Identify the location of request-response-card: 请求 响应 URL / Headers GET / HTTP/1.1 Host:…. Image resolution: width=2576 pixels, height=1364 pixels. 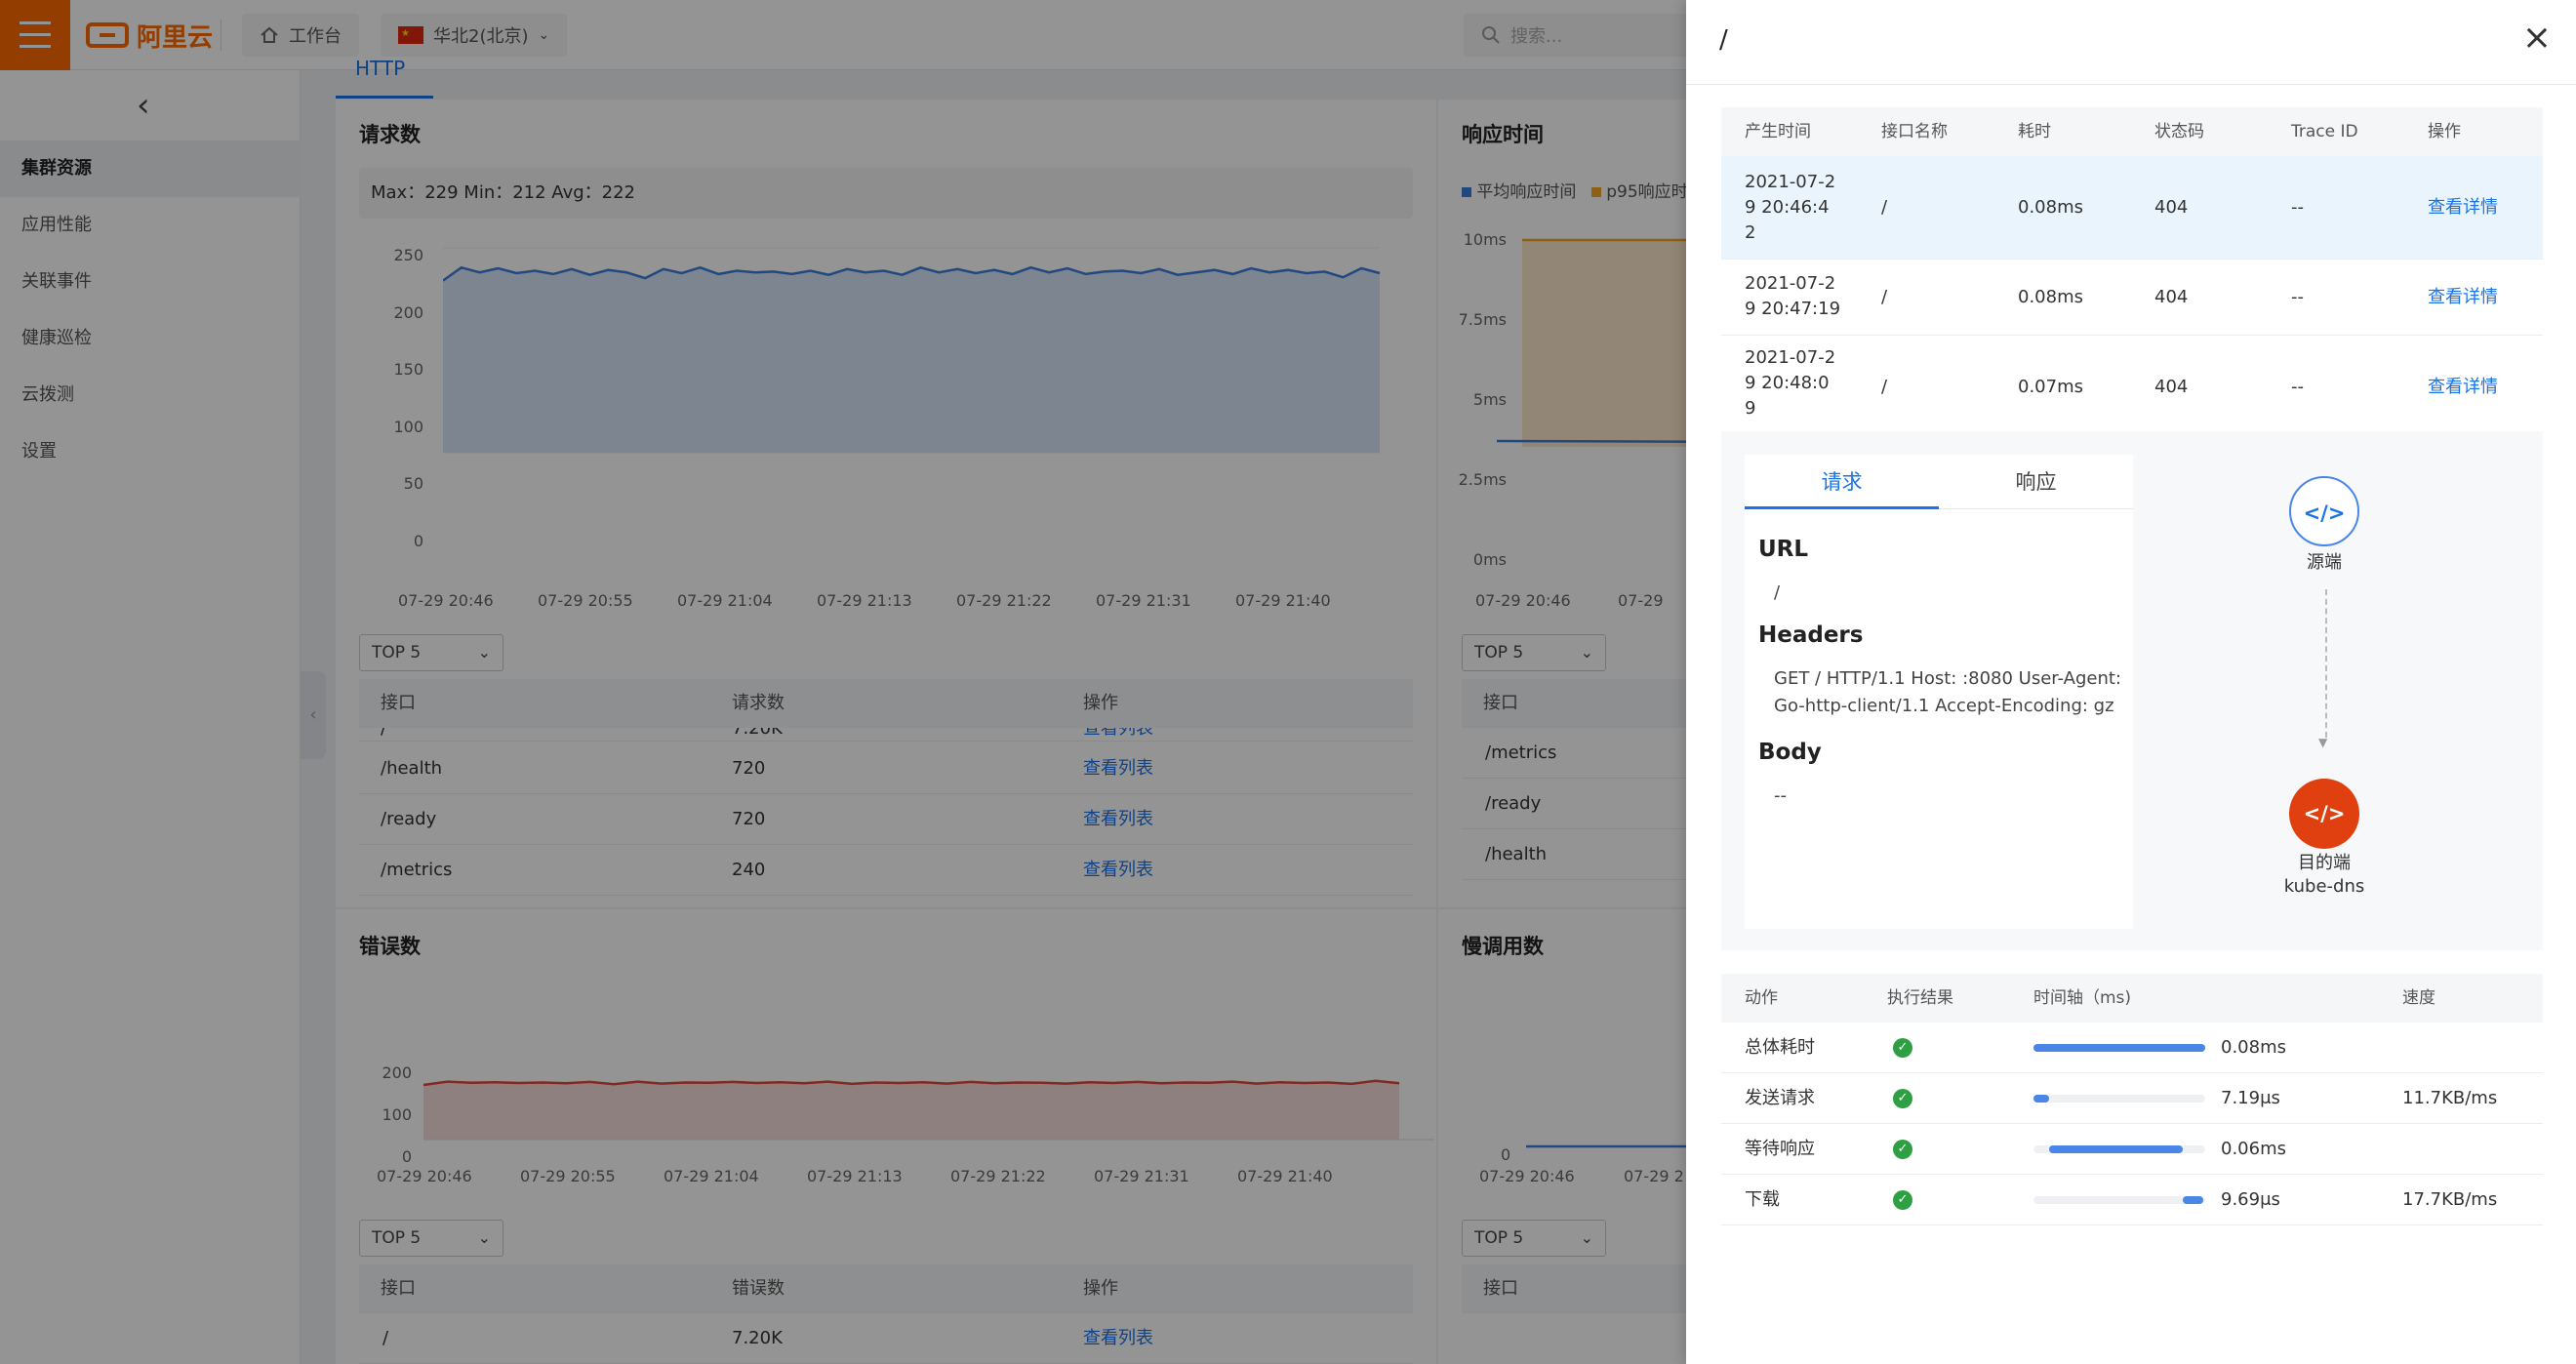
(1939, 692).